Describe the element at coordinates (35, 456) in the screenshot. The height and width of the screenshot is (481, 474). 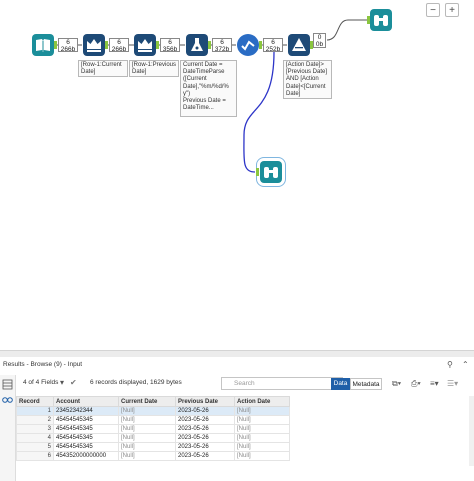
I see `record-cell: 6` at that location.